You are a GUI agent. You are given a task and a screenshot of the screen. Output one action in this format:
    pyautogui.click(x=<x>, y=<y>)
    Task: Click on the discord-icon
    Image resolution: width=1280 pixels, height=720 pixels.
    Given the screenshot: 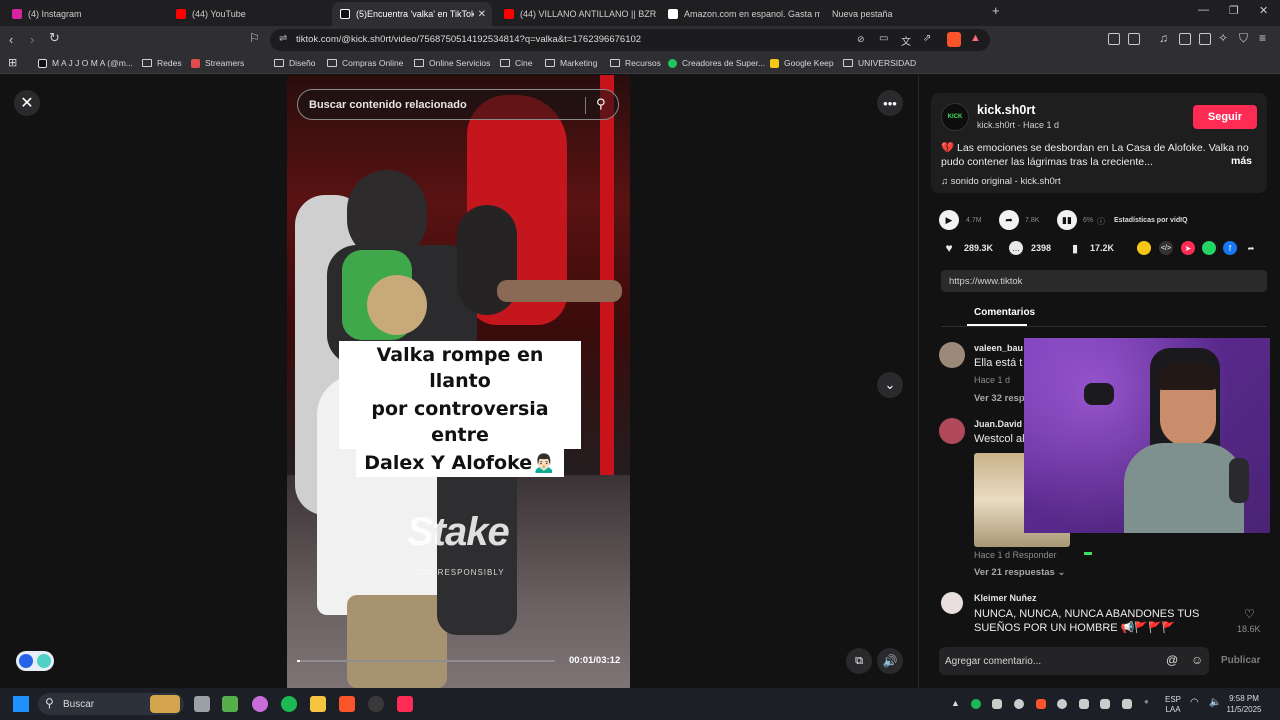 What is the action you would take?
    pyautogui.click(x=1127, y=704)
    